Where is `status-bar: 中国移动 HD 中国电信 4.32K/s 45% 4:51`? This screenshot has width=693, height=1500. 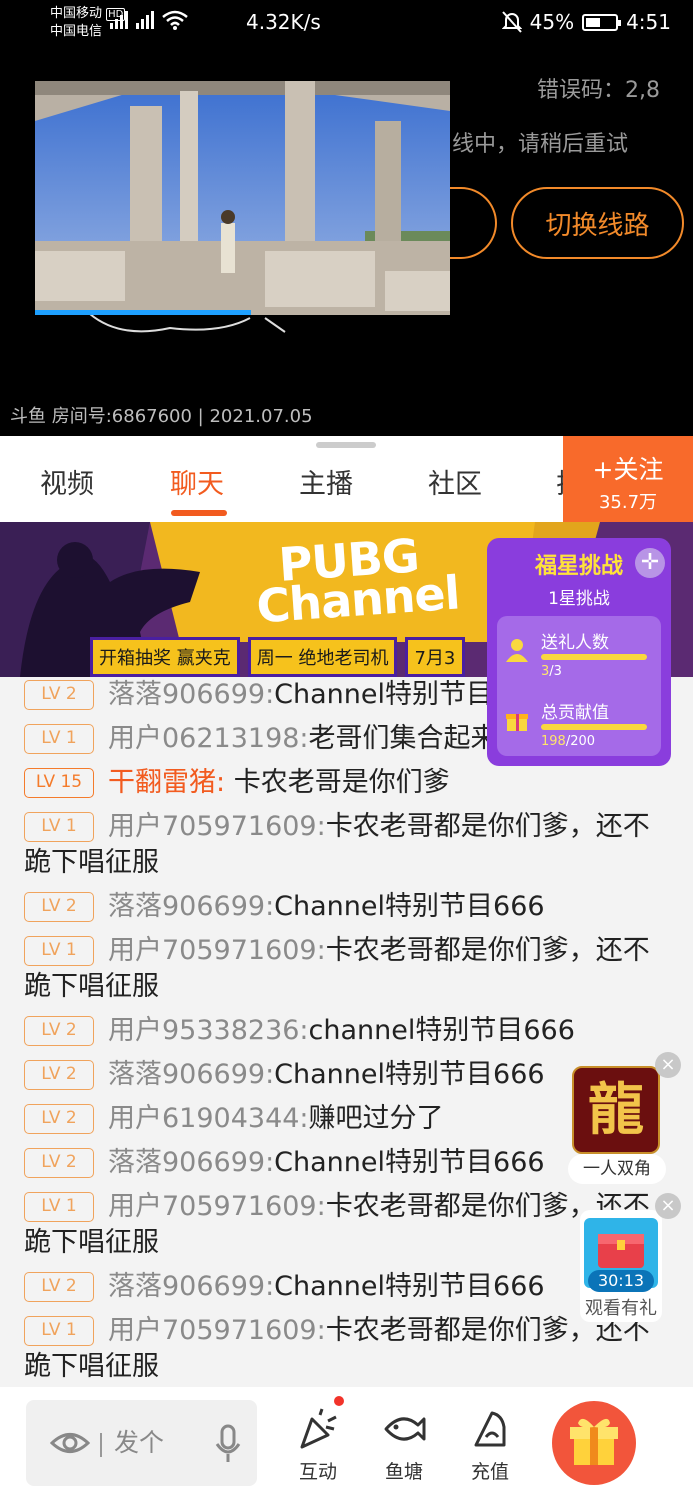
status-bar: 中国移动 HD 中国电信 4.32K/s 45% 4:51 is located at coordinates (346, 23).